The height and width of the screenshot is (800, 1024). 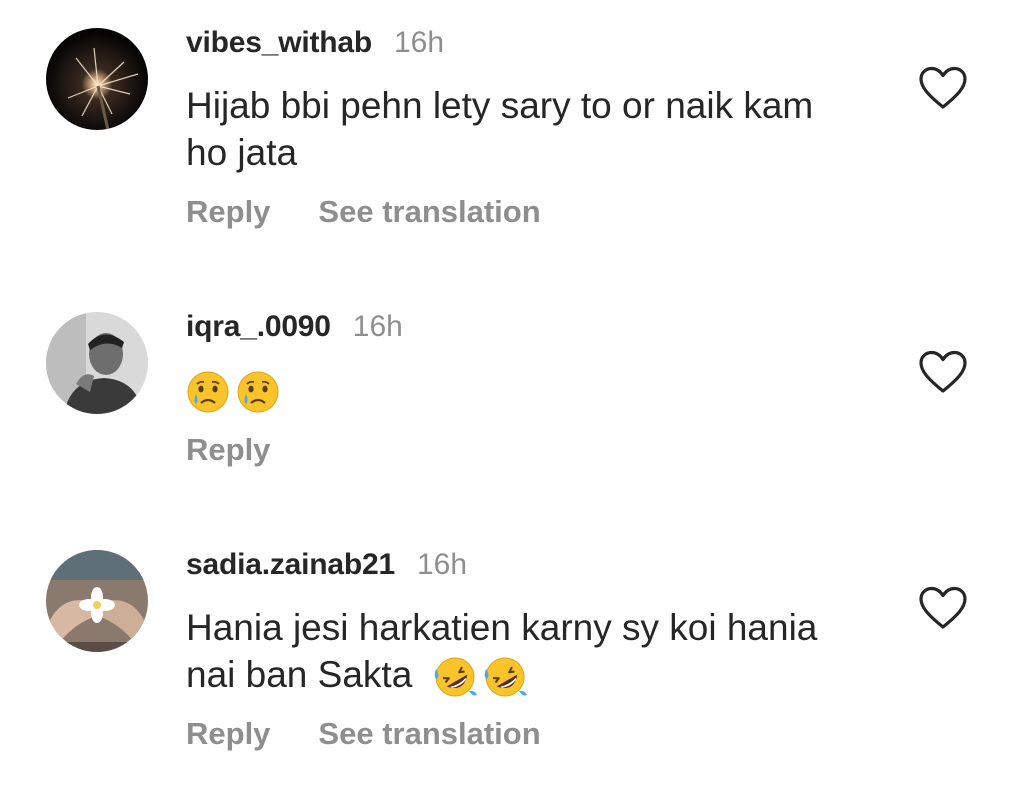 I want to click on comment-username: iqra_.0090, so click(x=258, y=327).